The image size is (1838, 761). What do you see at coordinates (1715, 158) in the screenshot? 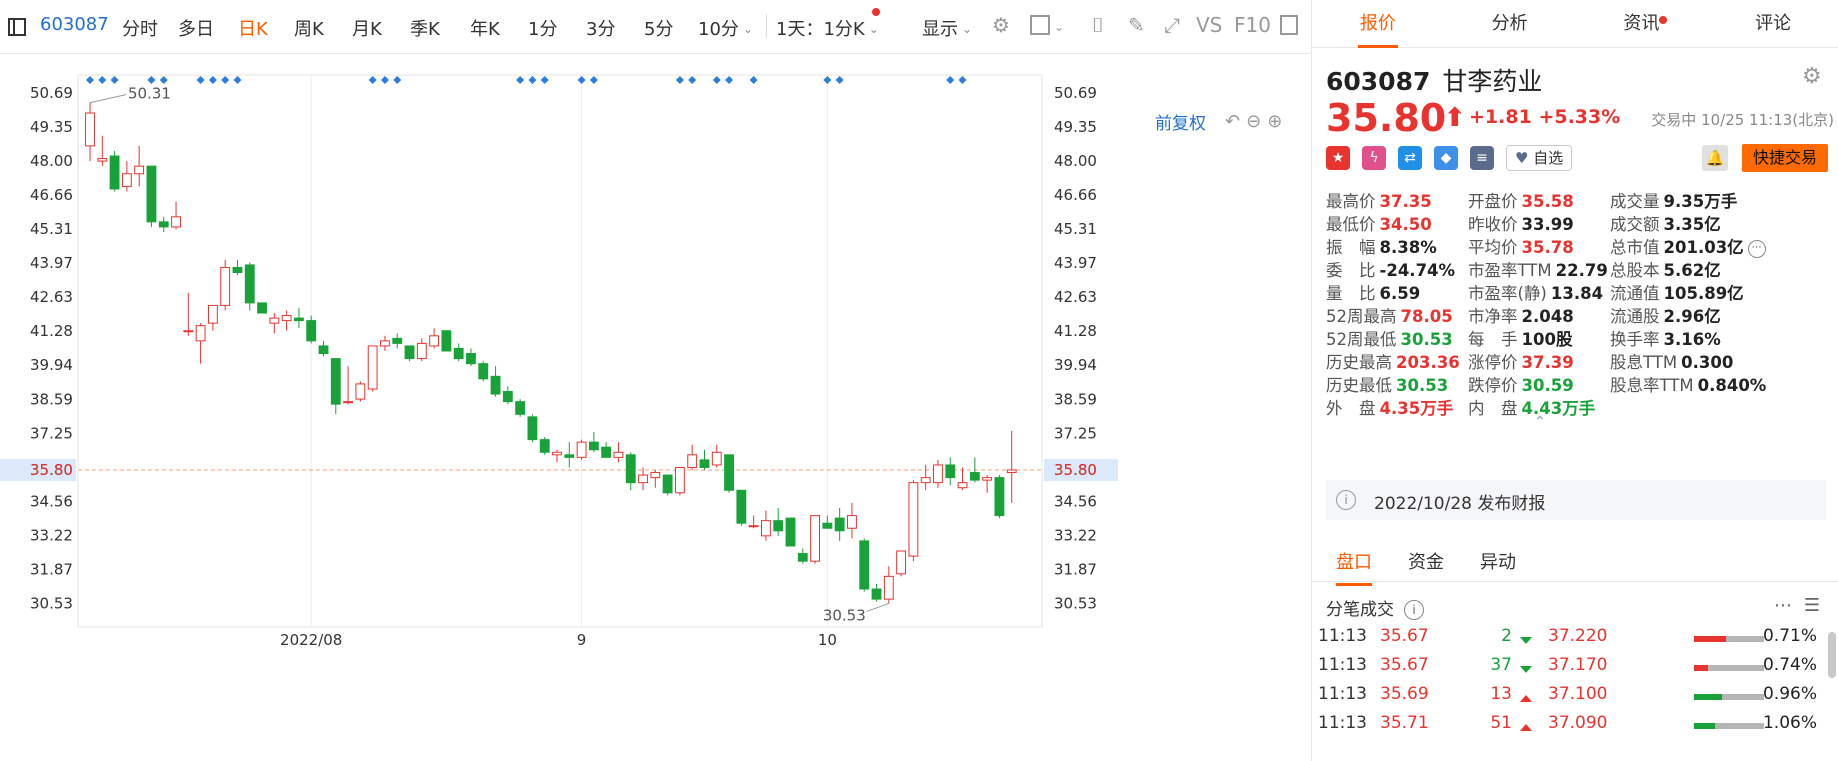
I see `bell-icon: 🔔` at bounding box center [1715, 158].